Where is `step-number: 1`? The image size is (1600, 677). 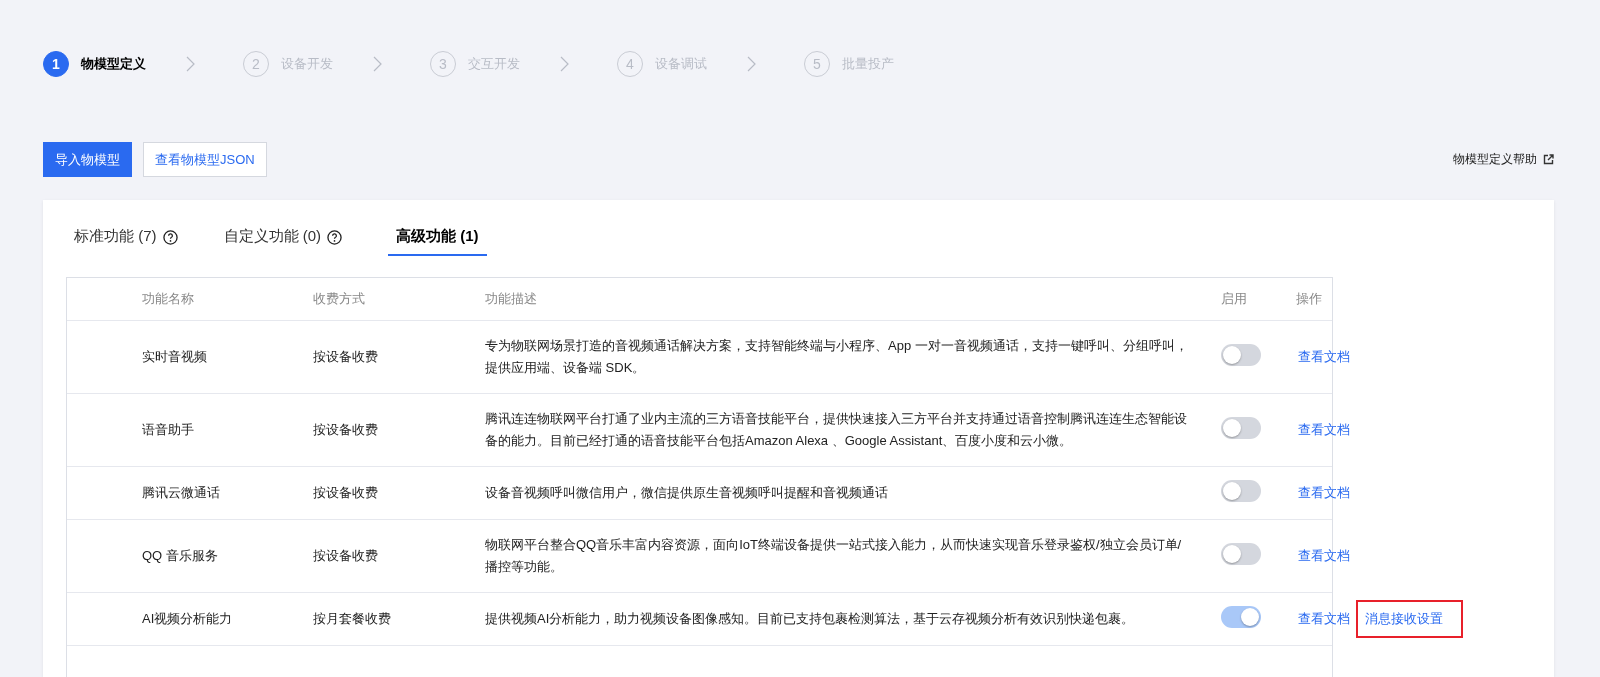 step-number: 1 is located at coordinates (56, 64).